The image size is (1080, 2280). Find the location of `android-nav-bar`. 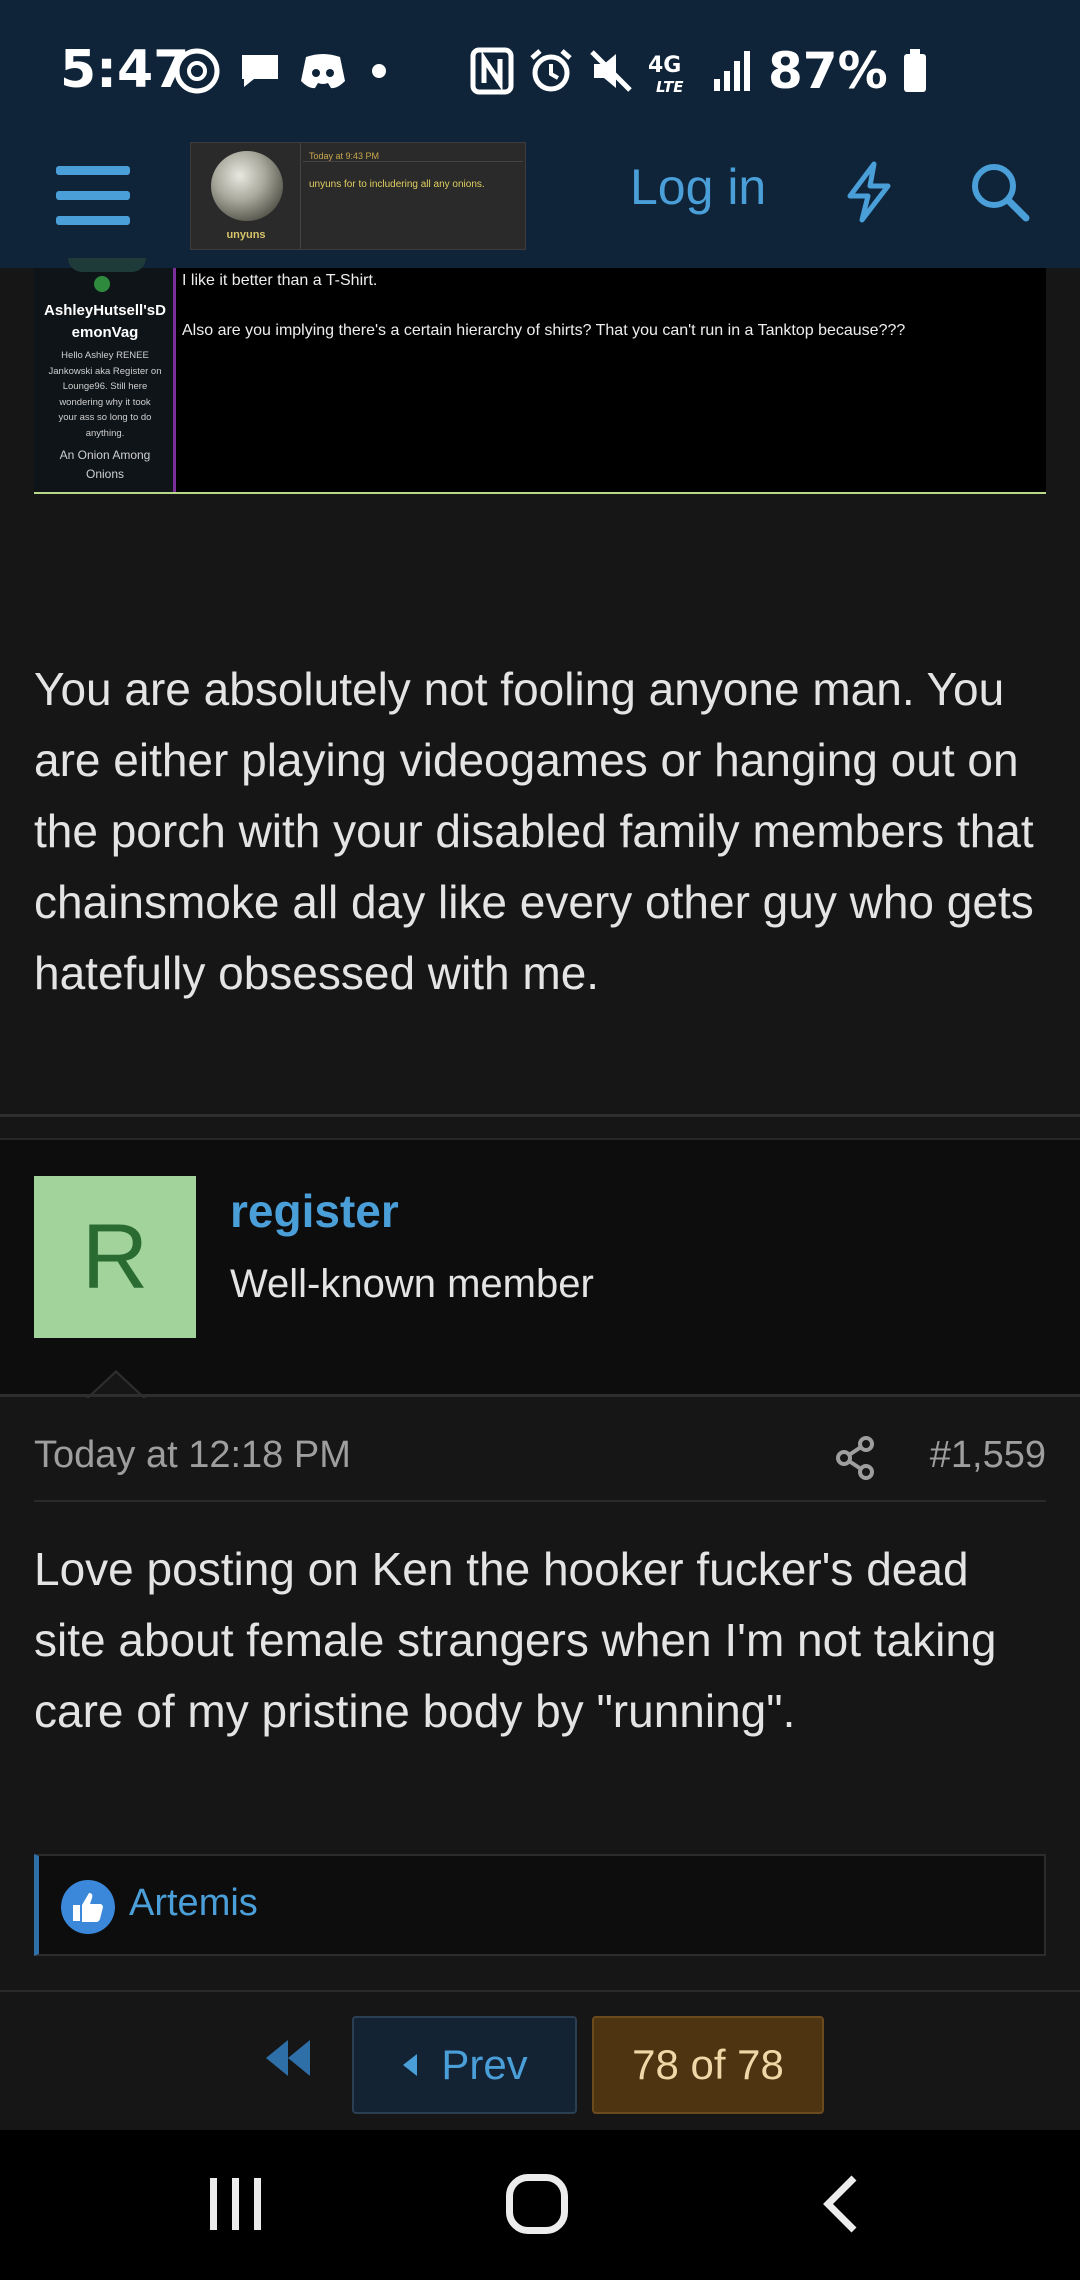

android-nav-bar is located at coordinates (540, 2205).